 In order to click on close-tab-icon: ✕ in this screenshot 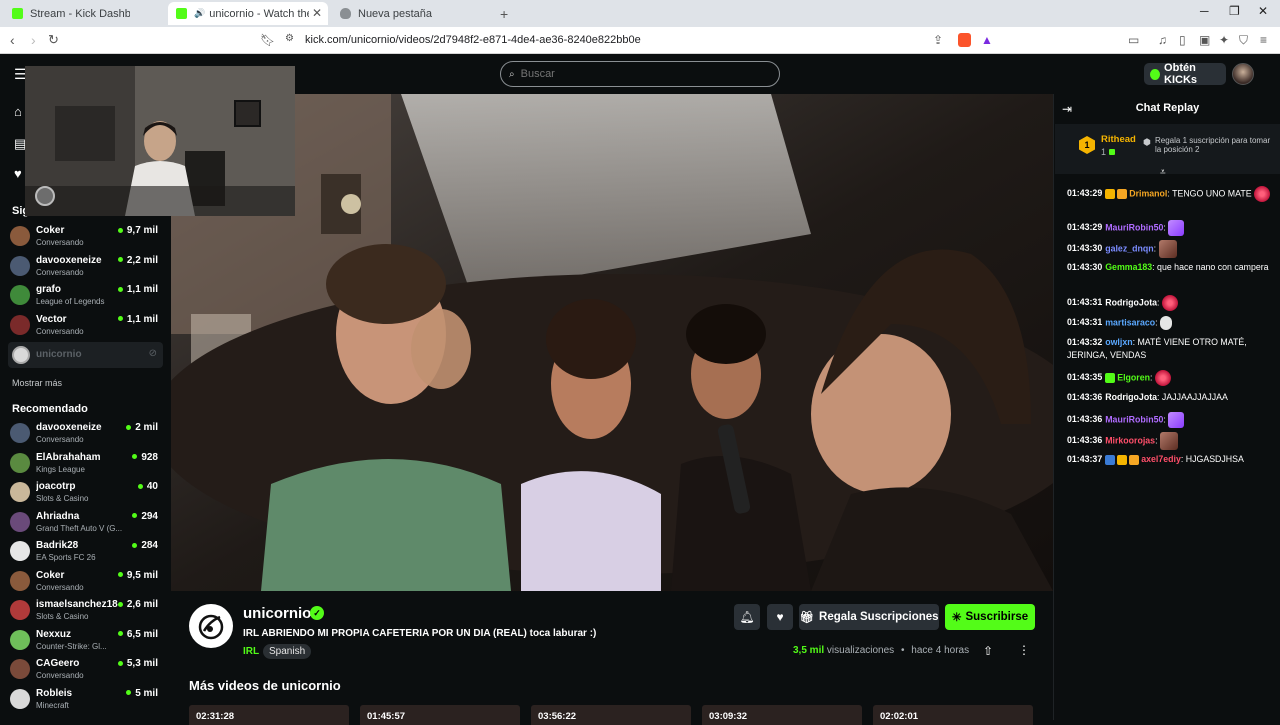, I will do `click(317, 13)`.